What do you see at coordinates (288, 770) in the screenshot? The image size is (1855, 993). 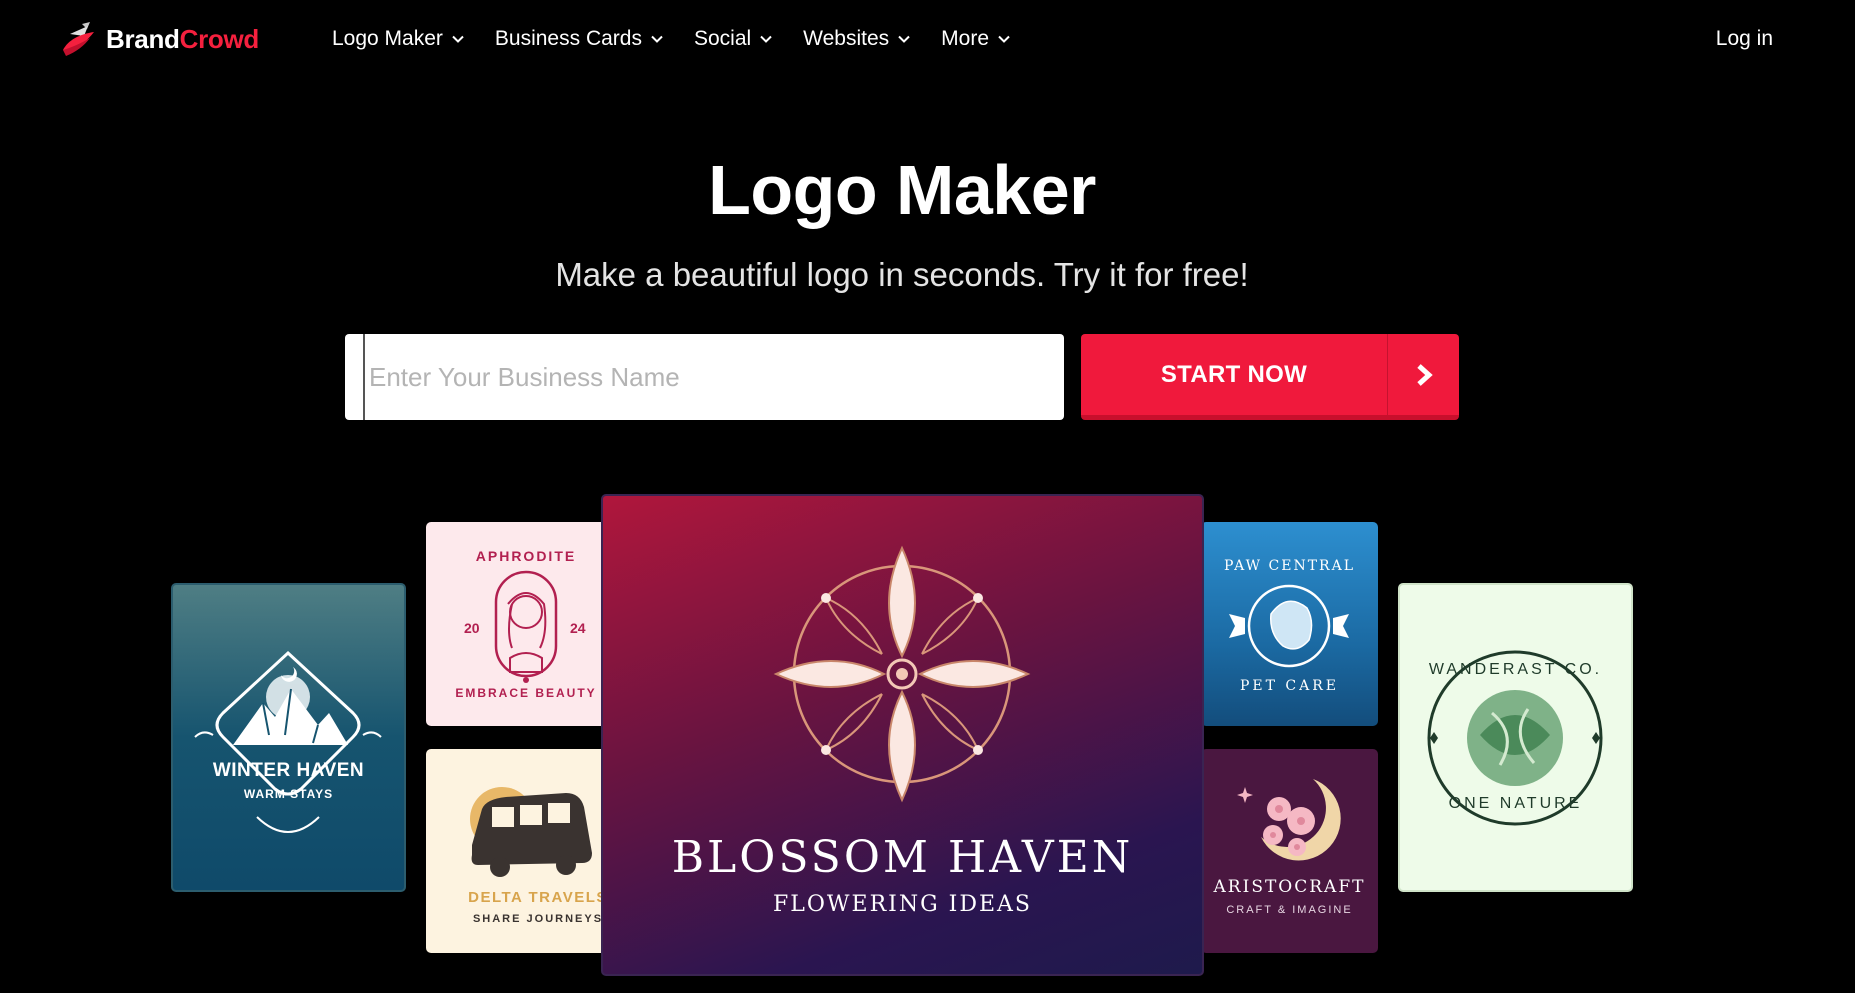 I see `winter-haven-name: WINTER HAVEN` at bounding box center [288, 770].